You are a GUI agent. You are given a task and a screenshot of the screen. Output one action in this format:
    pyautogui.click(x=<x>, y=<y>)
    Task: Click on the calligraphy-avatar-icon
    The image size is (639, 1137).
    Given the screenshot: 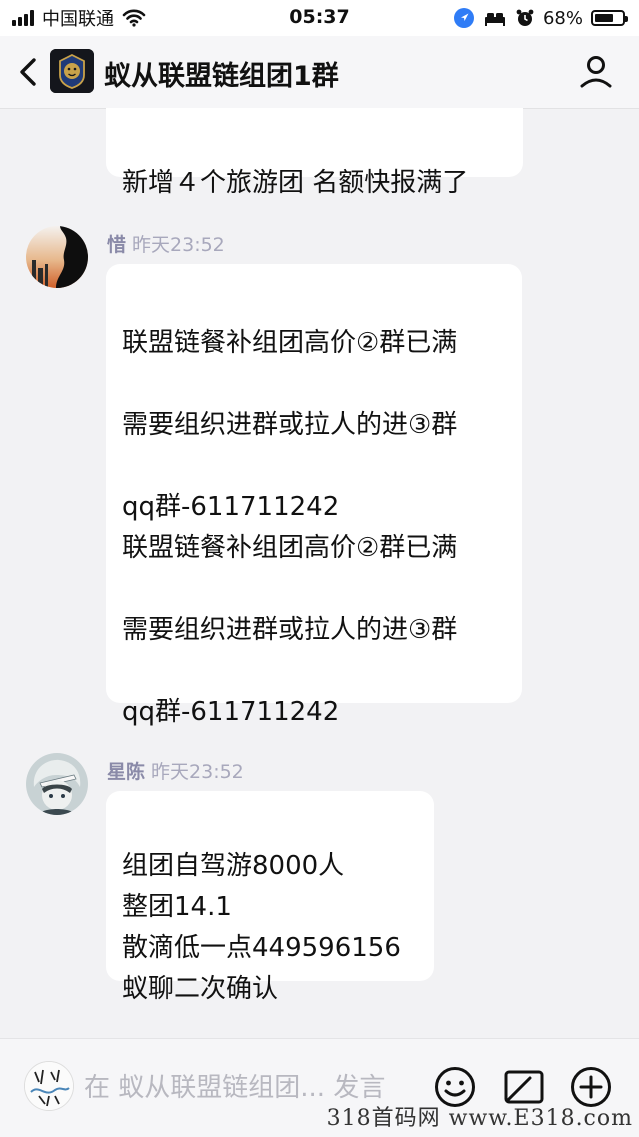 What is the action you would take?
    pyautogui.click(x=49, y=1086)
    